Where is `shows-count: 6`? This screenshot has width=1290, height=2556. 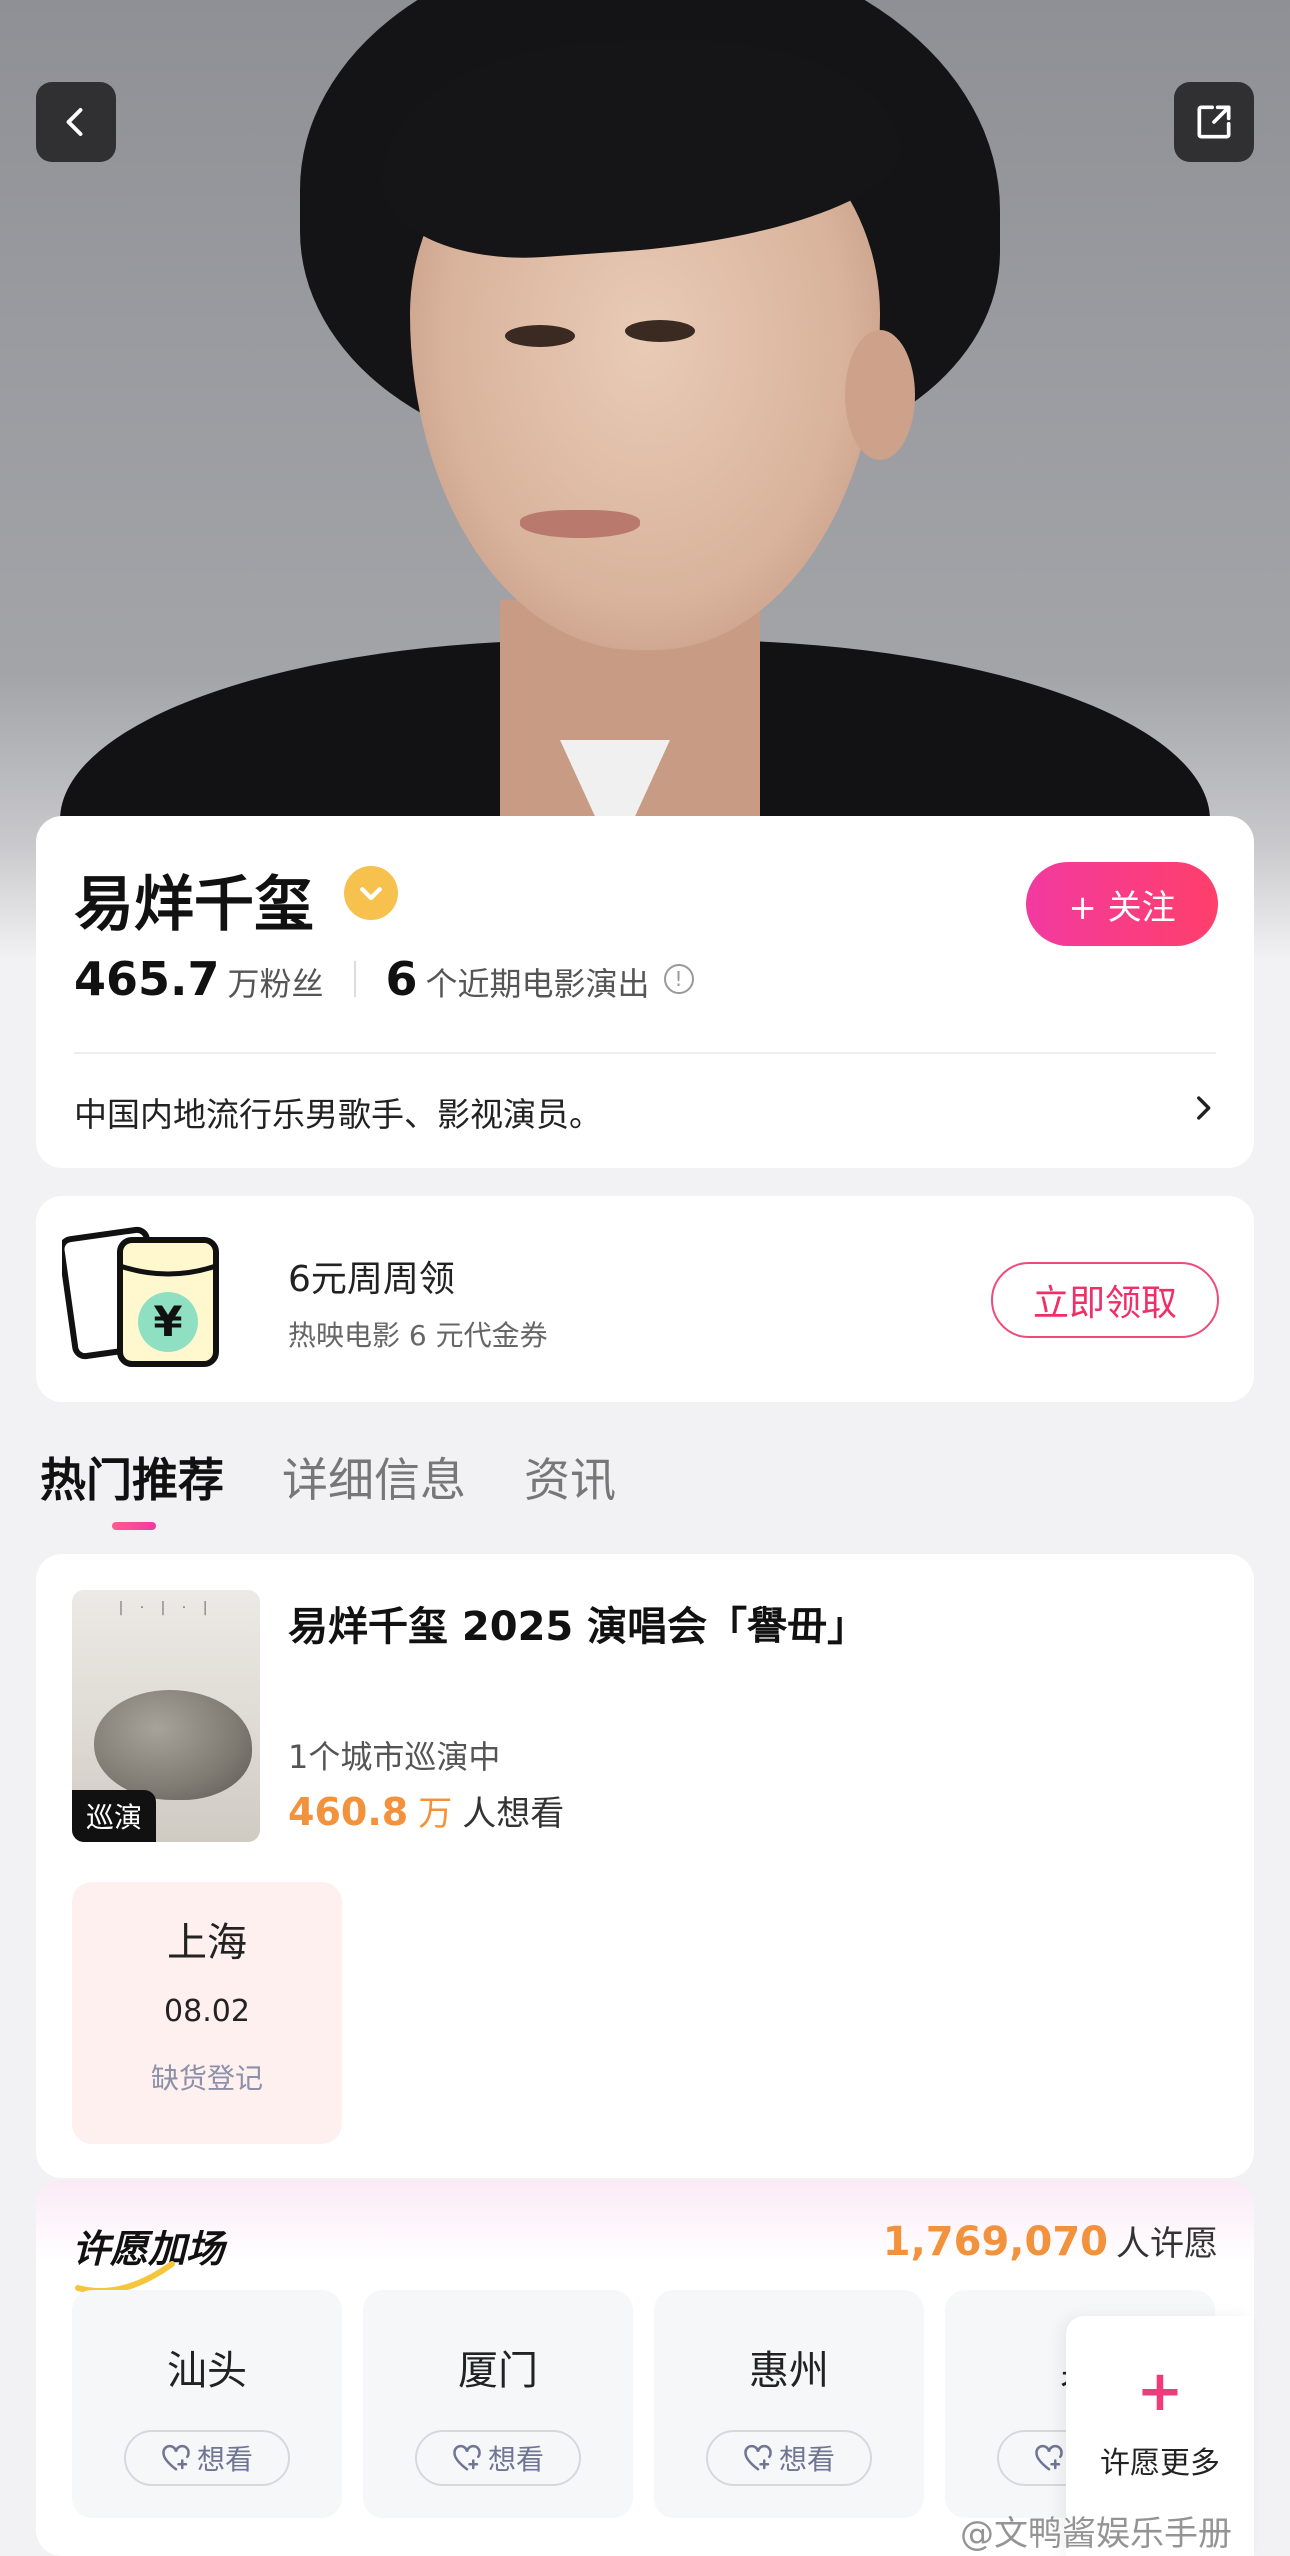
shows-count: 6 is located at coordinates (401, 979).